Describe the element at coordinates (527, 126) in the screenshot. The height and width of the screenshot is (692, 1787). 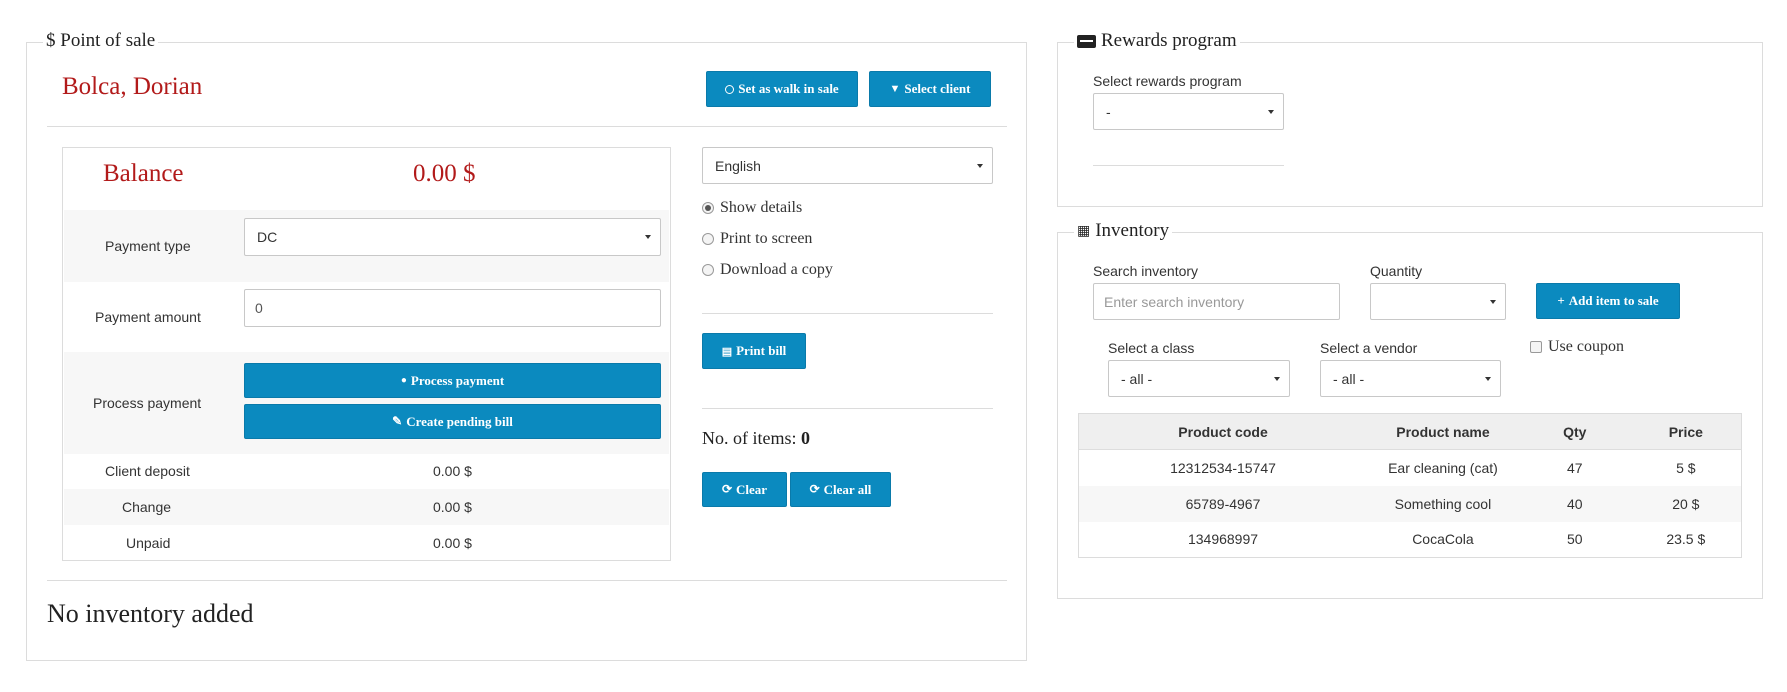
I see `header-divider` at that location.